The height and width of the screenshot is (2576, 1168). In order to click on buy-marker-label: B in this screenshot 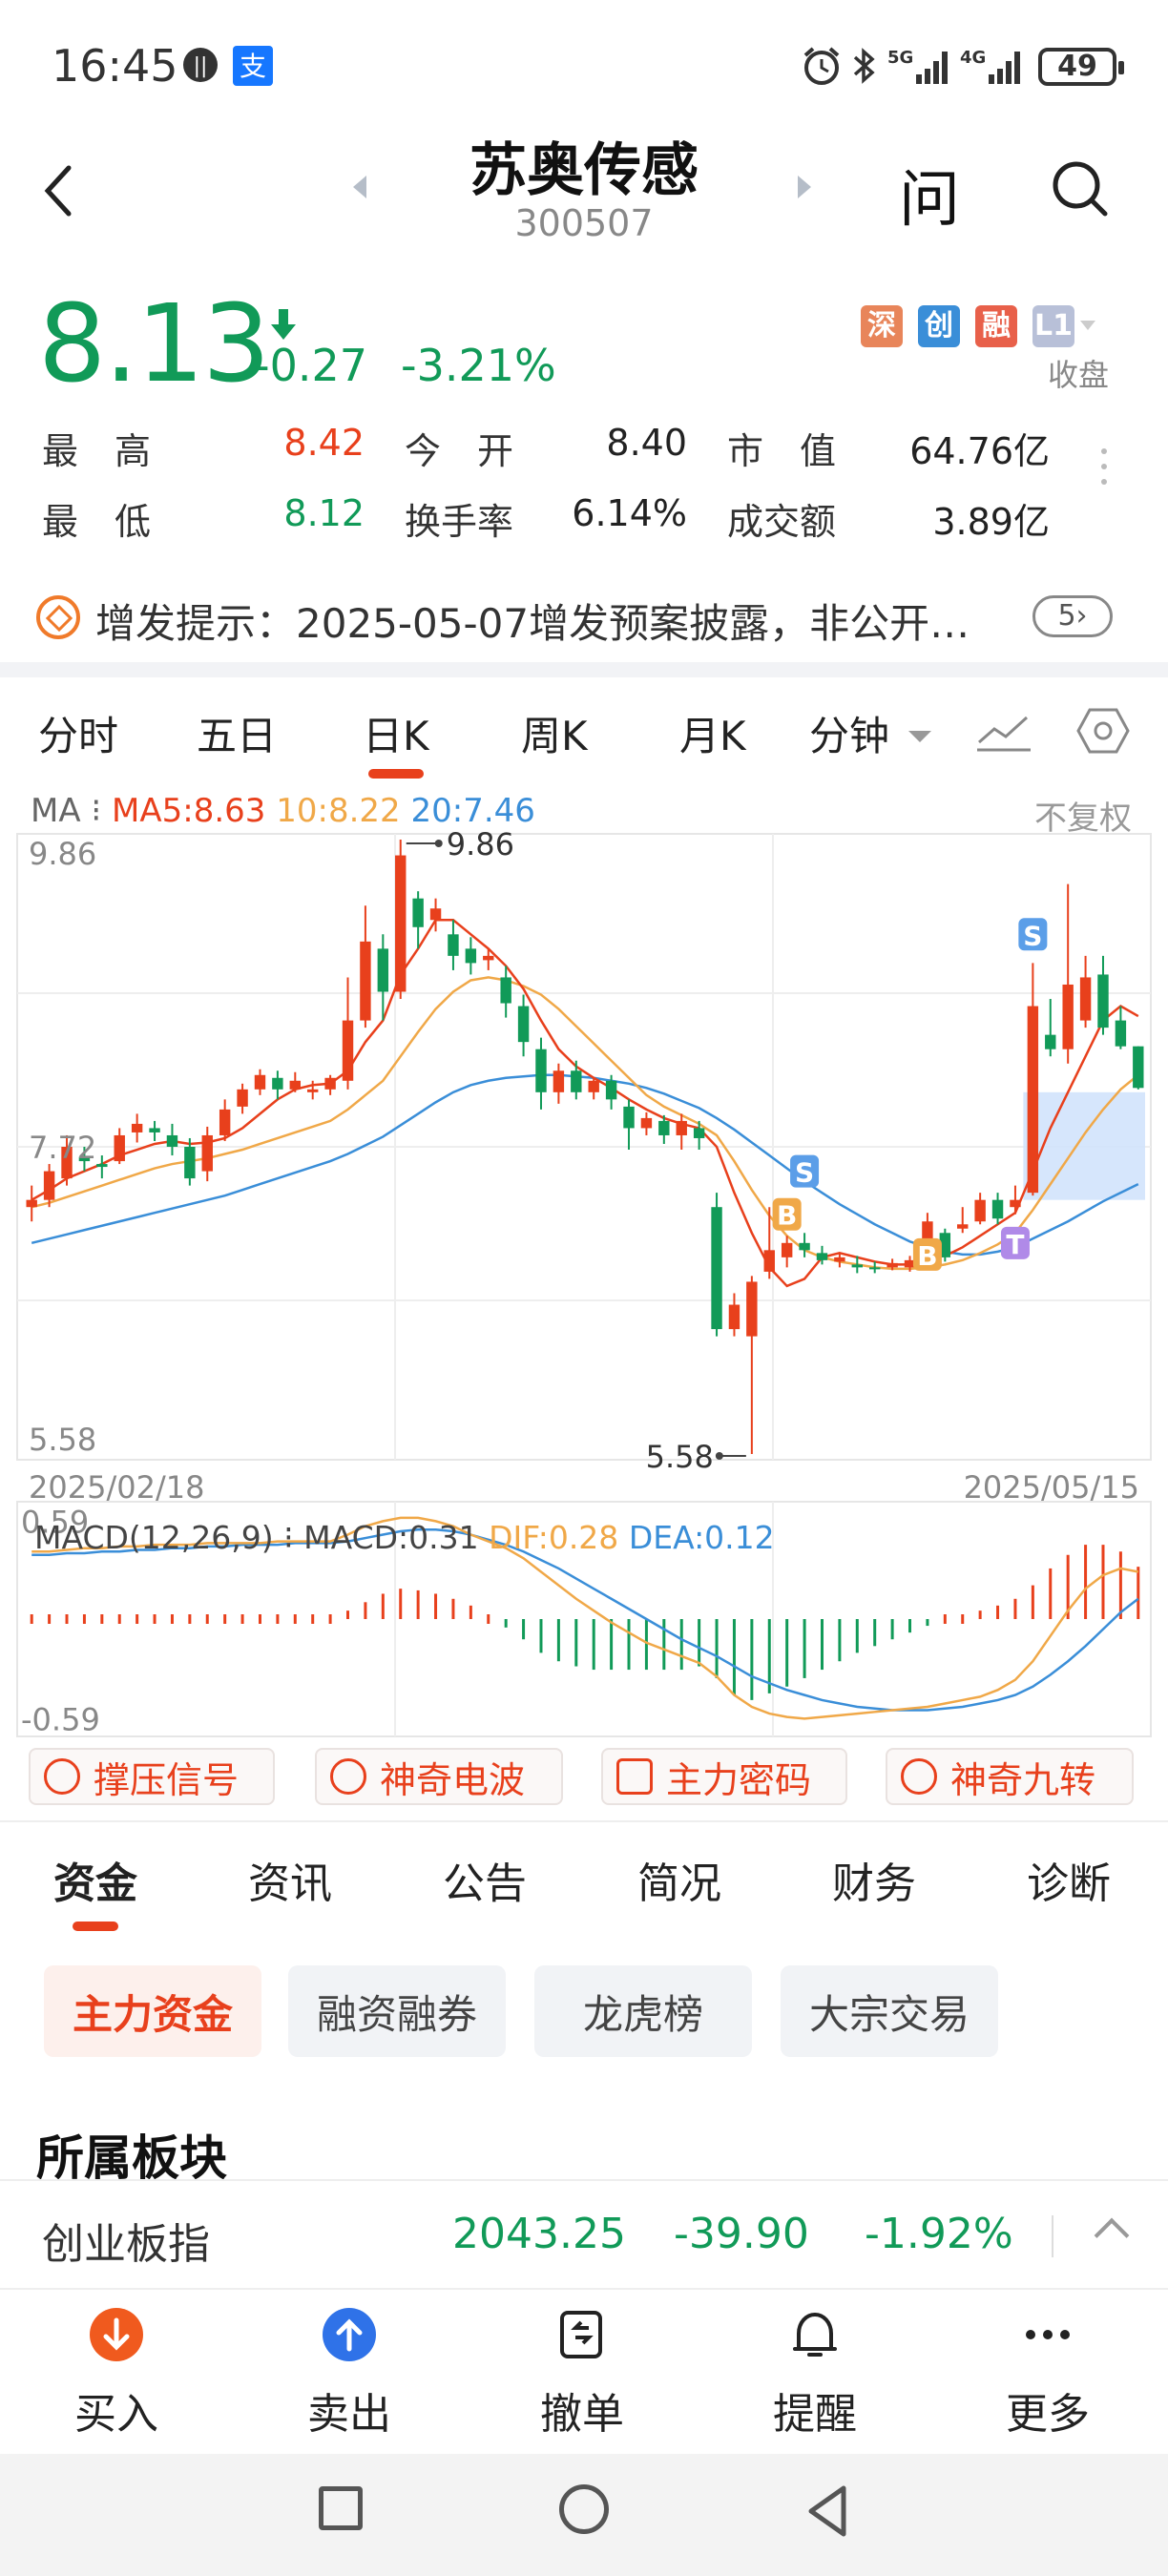, I will do `click(787, 1216)`.